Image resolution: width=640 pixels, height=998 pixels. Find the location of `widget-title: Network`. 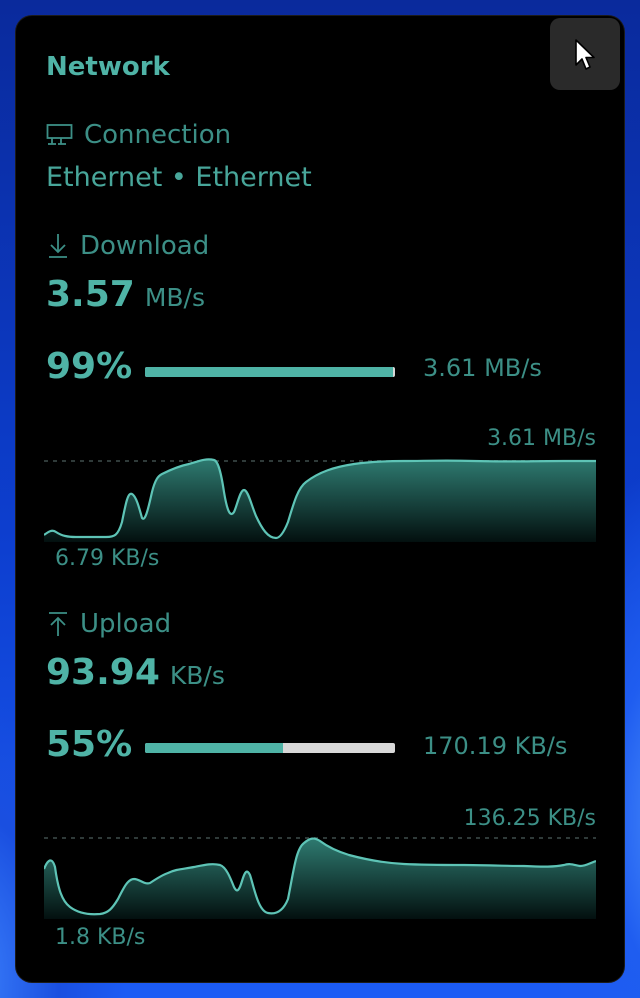

widget-title: Network is located at coordinates (108, 67).